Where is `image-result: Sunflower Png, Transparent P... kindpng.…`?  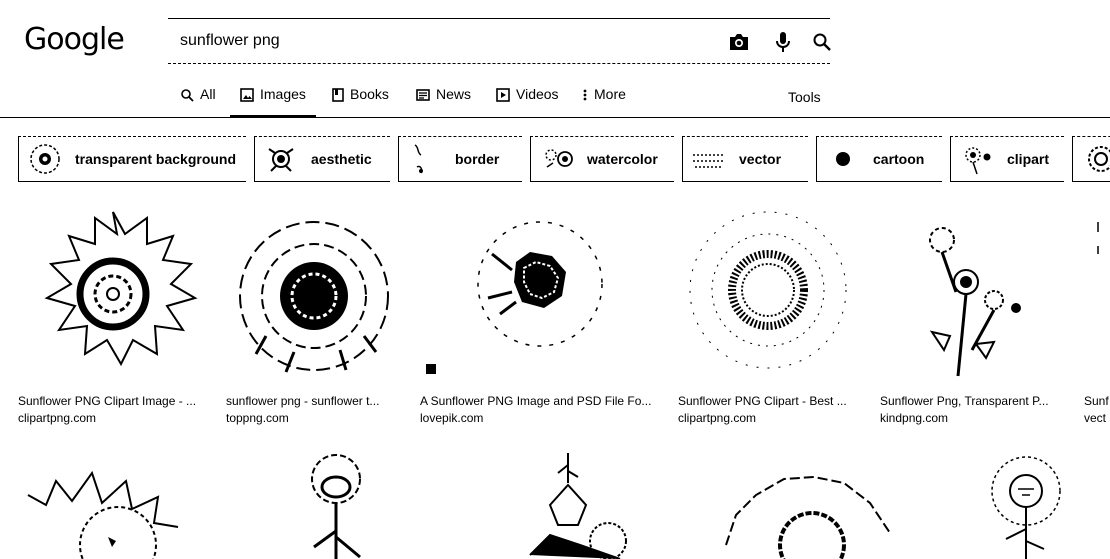
image-result: Sunflower Png, Transparent P... kindpng.… is located at coordinates (970, 312).